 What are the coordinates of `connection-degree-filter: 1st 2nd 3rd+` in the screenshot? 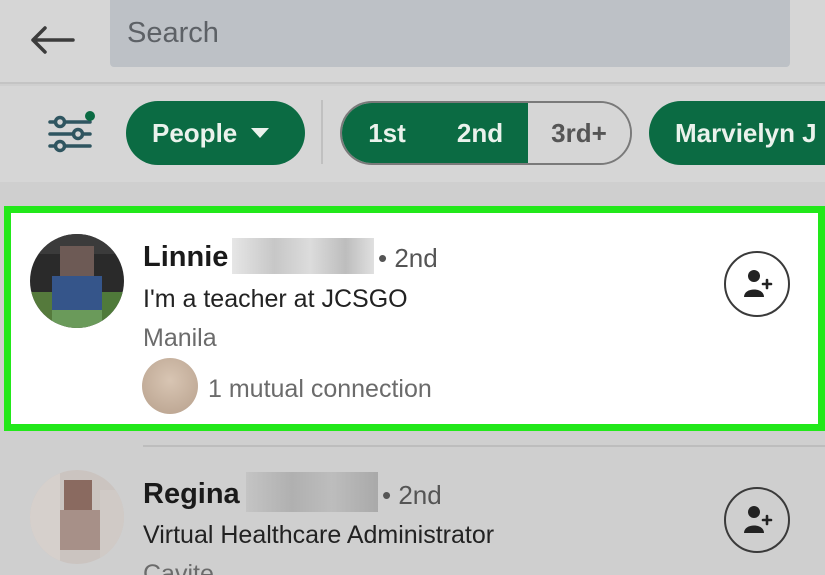 It's located at (486, 133).